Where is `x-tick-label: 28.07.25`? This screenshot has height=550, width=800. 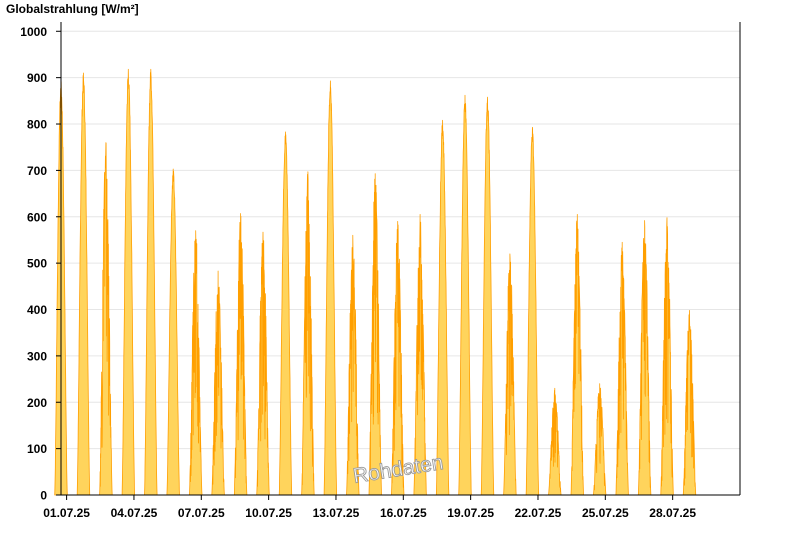
x-tick-label: 28.07.25 is located at coordinates (672, 513).